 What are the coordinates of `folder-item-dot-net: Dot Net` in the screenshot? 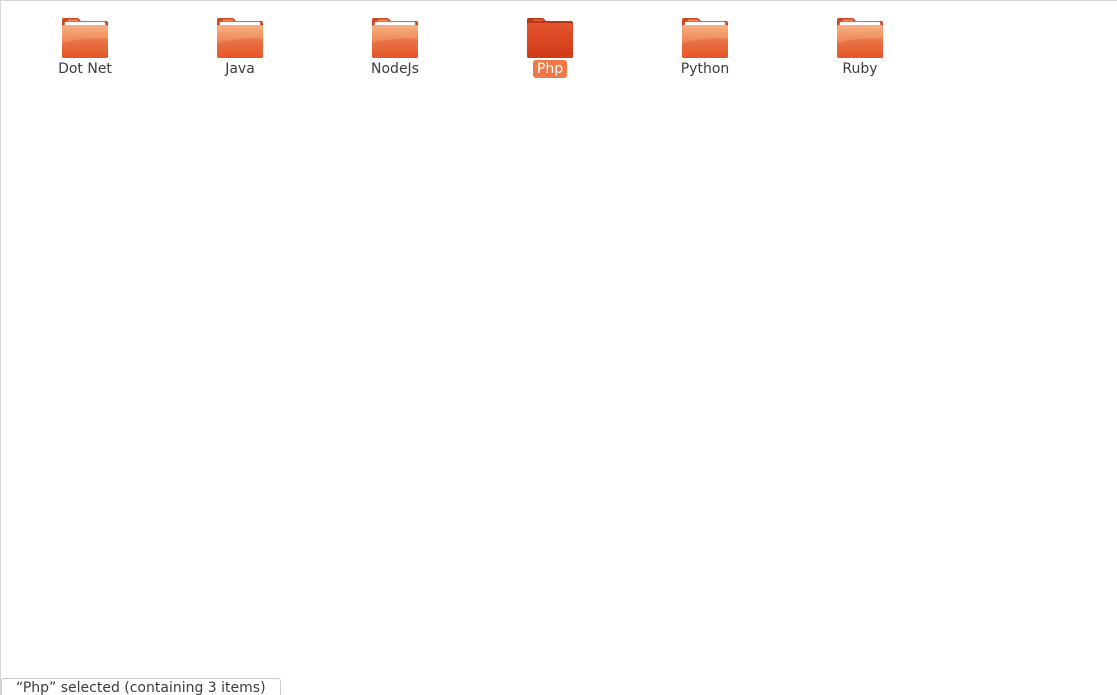 It's located at (85, 48).